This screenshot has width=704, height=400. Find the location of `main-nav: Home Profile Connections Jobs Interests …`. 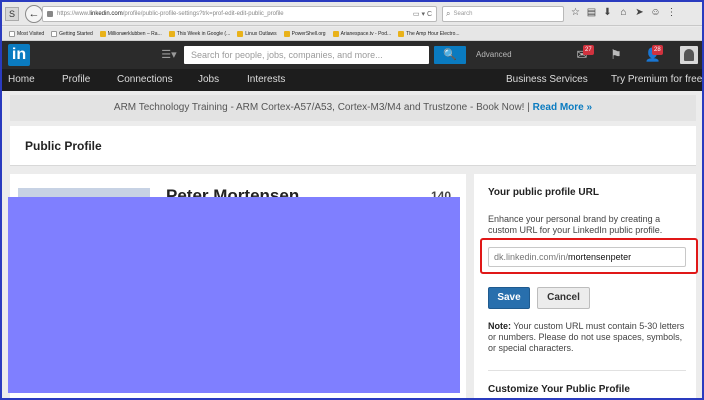

main-nav: Home Profile Connections Jobs Interests … is located at coordinates (352, 80).